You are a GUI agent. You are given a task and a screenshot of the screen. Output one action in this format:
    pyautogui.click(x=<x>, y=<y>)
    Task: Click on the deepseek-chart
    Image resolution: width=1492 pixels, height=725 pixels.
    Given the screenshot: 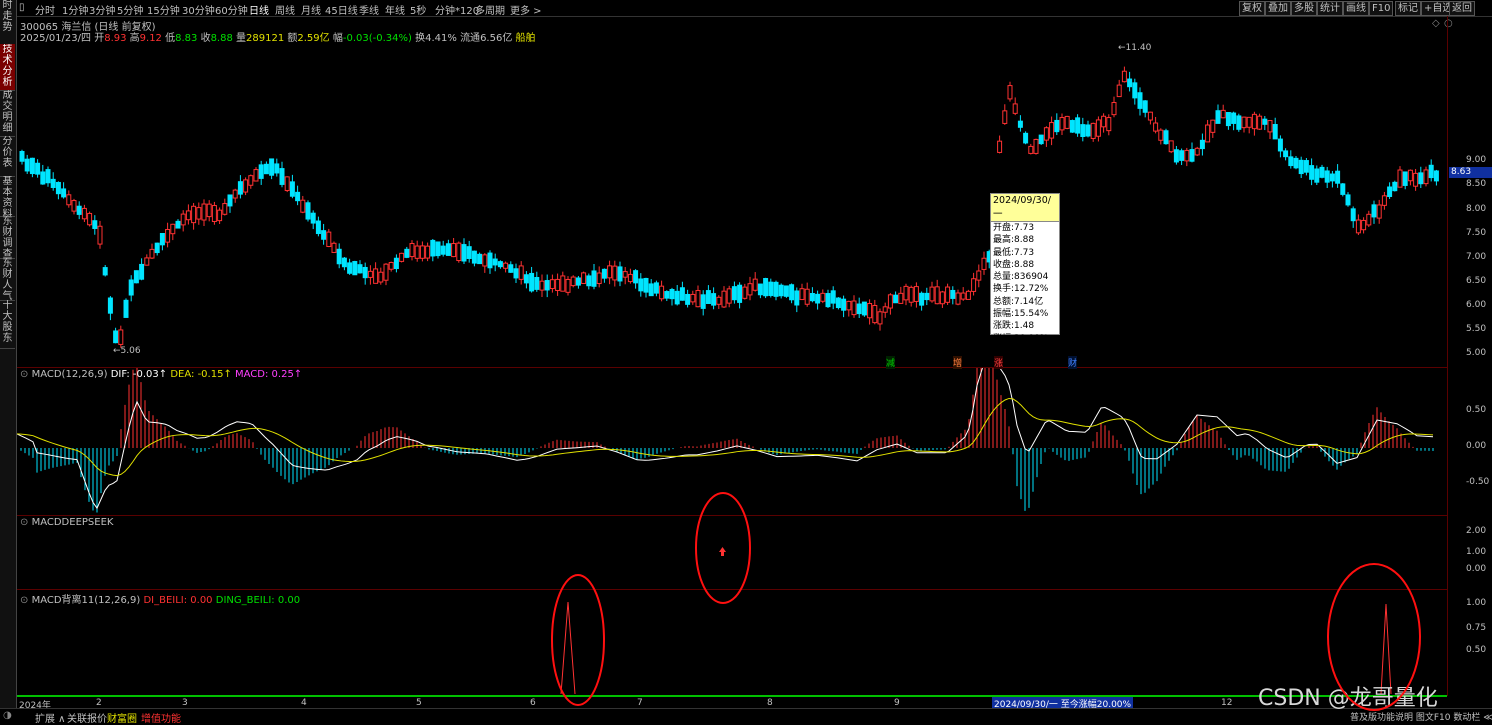 What is the action you would take?
    pyautogui.click(x=732, y=552)
    